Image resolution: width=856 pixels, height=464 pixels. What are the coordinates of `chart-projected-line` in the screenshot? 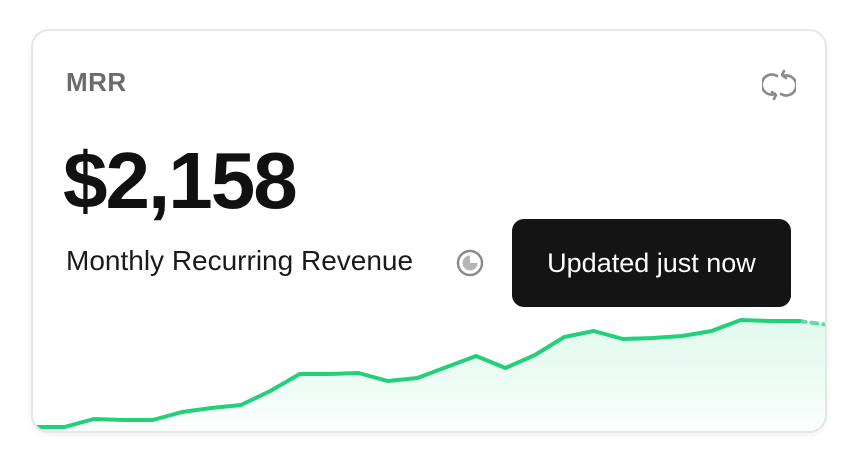 It's located at (811, 323).